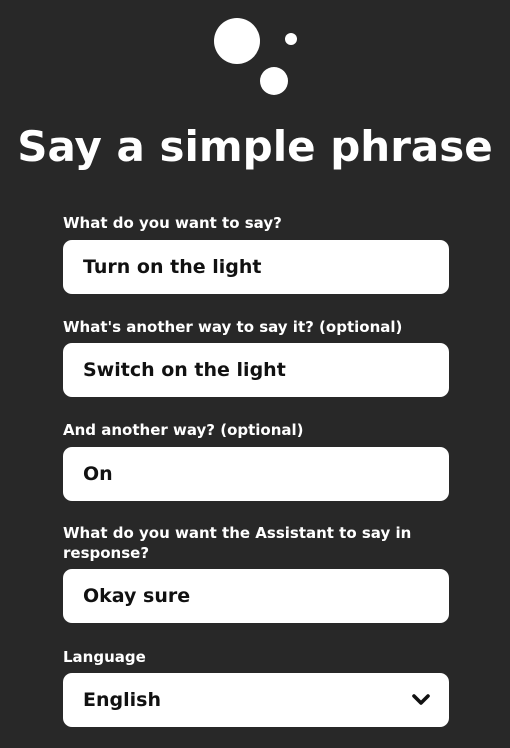 This screenshot has width=510, height=748. What do you see at coordinates (104, 657) in the screenshot?
I see `language-label: Language` at bounding box center [104, 657].